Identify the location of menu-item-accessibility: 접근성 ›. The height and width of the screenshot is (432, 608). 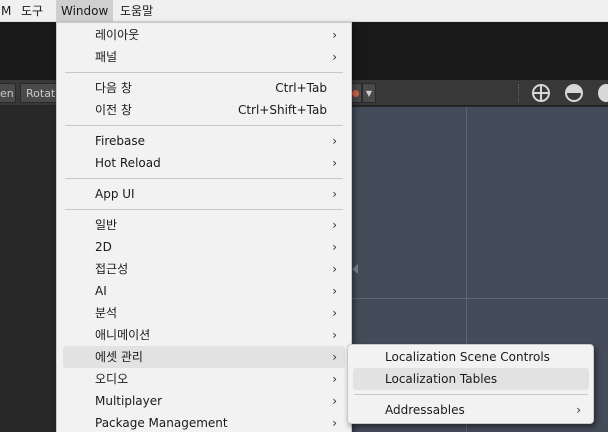
(204, 269).